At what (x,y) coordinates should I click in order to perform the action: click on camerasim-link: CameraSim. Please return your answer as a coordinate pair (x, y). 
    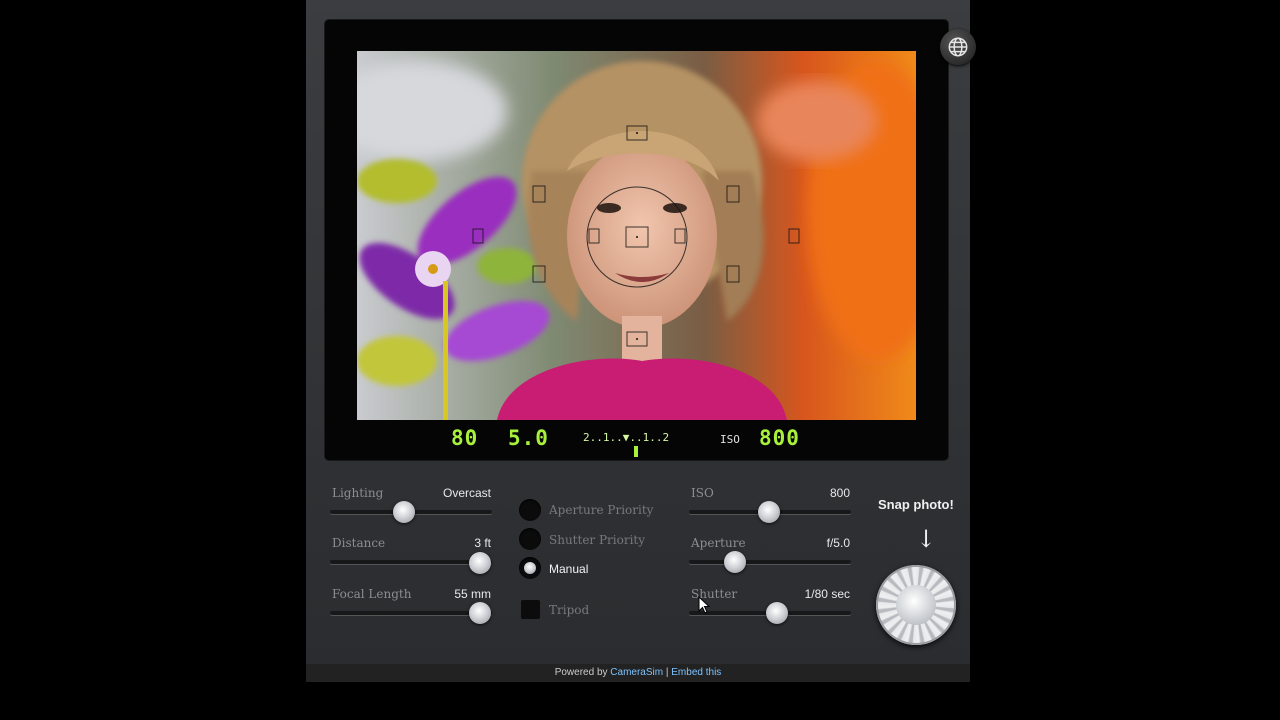
    Looking at the image, I should click on (636, 672).